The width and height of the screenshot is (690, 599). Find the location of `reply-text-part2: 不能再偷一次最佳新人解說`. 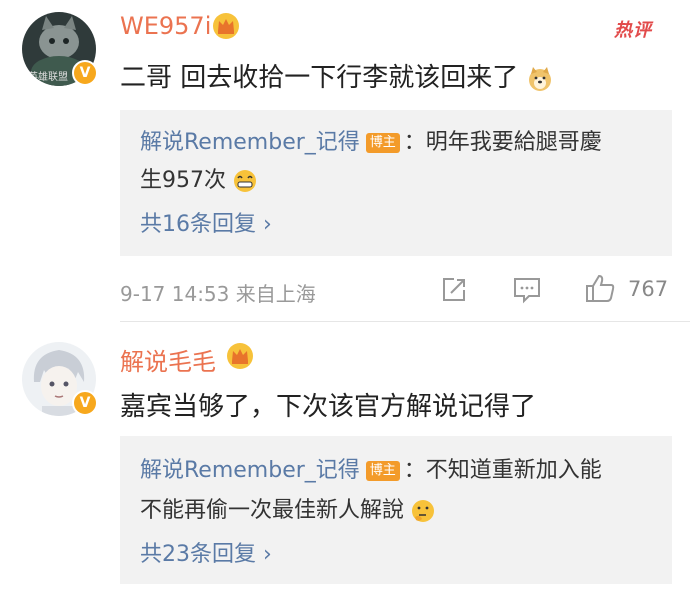

reply-text-part2: 不能再偷一次最佳新人解說 is located at coordinates (272, 510).